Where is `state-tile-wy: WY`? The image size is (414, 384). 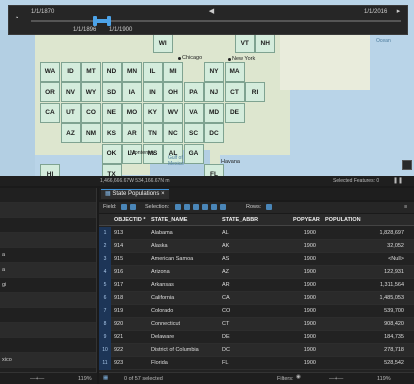
state-tile-wy: WY is located at coordinates (91, 92).